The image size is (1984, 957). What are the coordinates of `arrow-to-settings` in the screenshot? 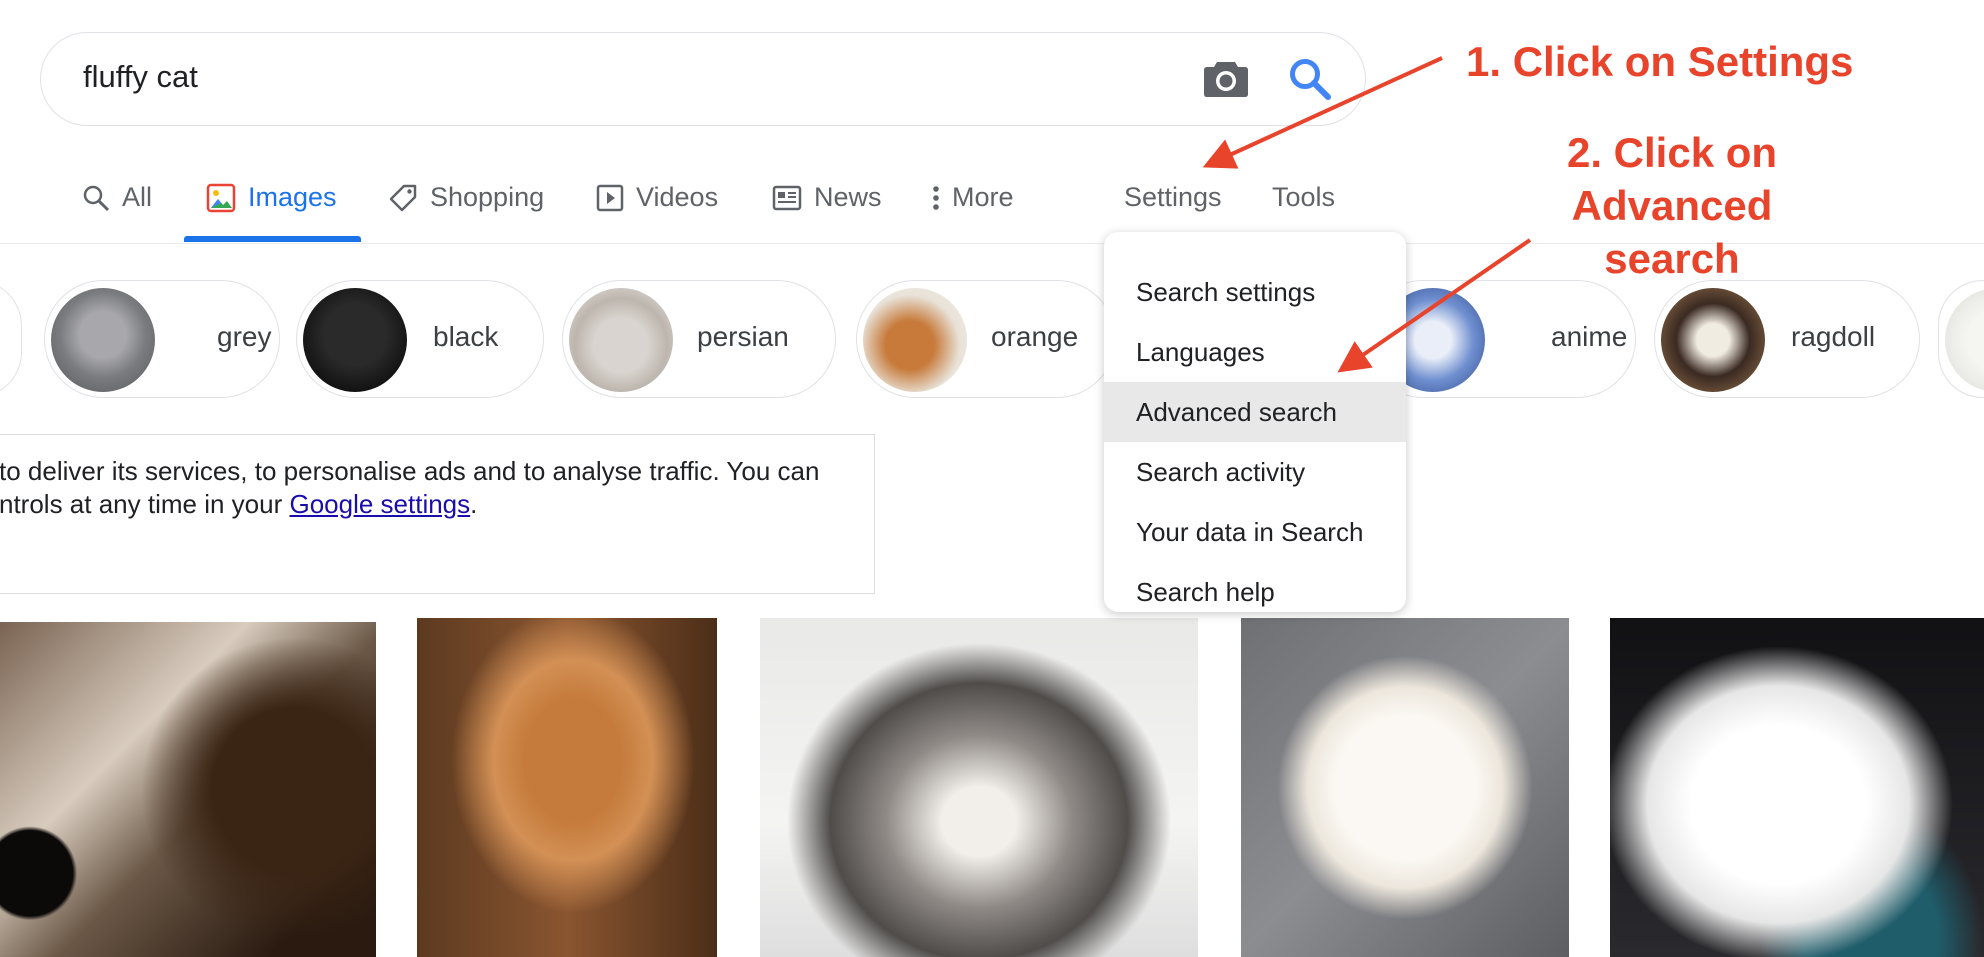 It's located at (1322, 112).